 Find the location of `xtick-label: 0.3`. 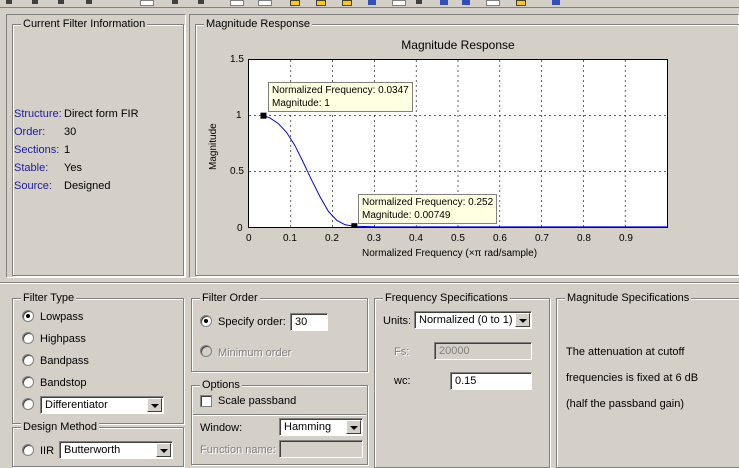

xtick-label: 0.3 is located at coordinates (374, 238).